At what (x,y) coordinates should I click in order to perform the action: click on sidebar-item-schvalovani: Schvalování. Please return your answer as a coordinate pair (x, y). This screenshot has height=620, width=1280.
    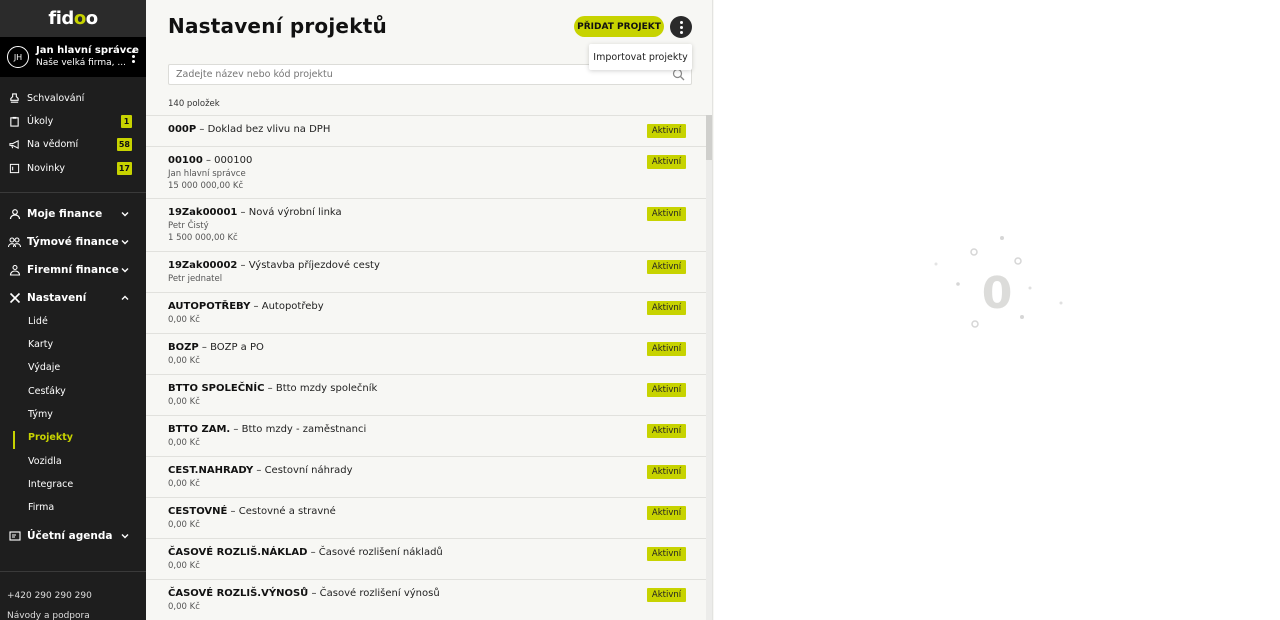
    Looking at the image, I should click on (73, 98).